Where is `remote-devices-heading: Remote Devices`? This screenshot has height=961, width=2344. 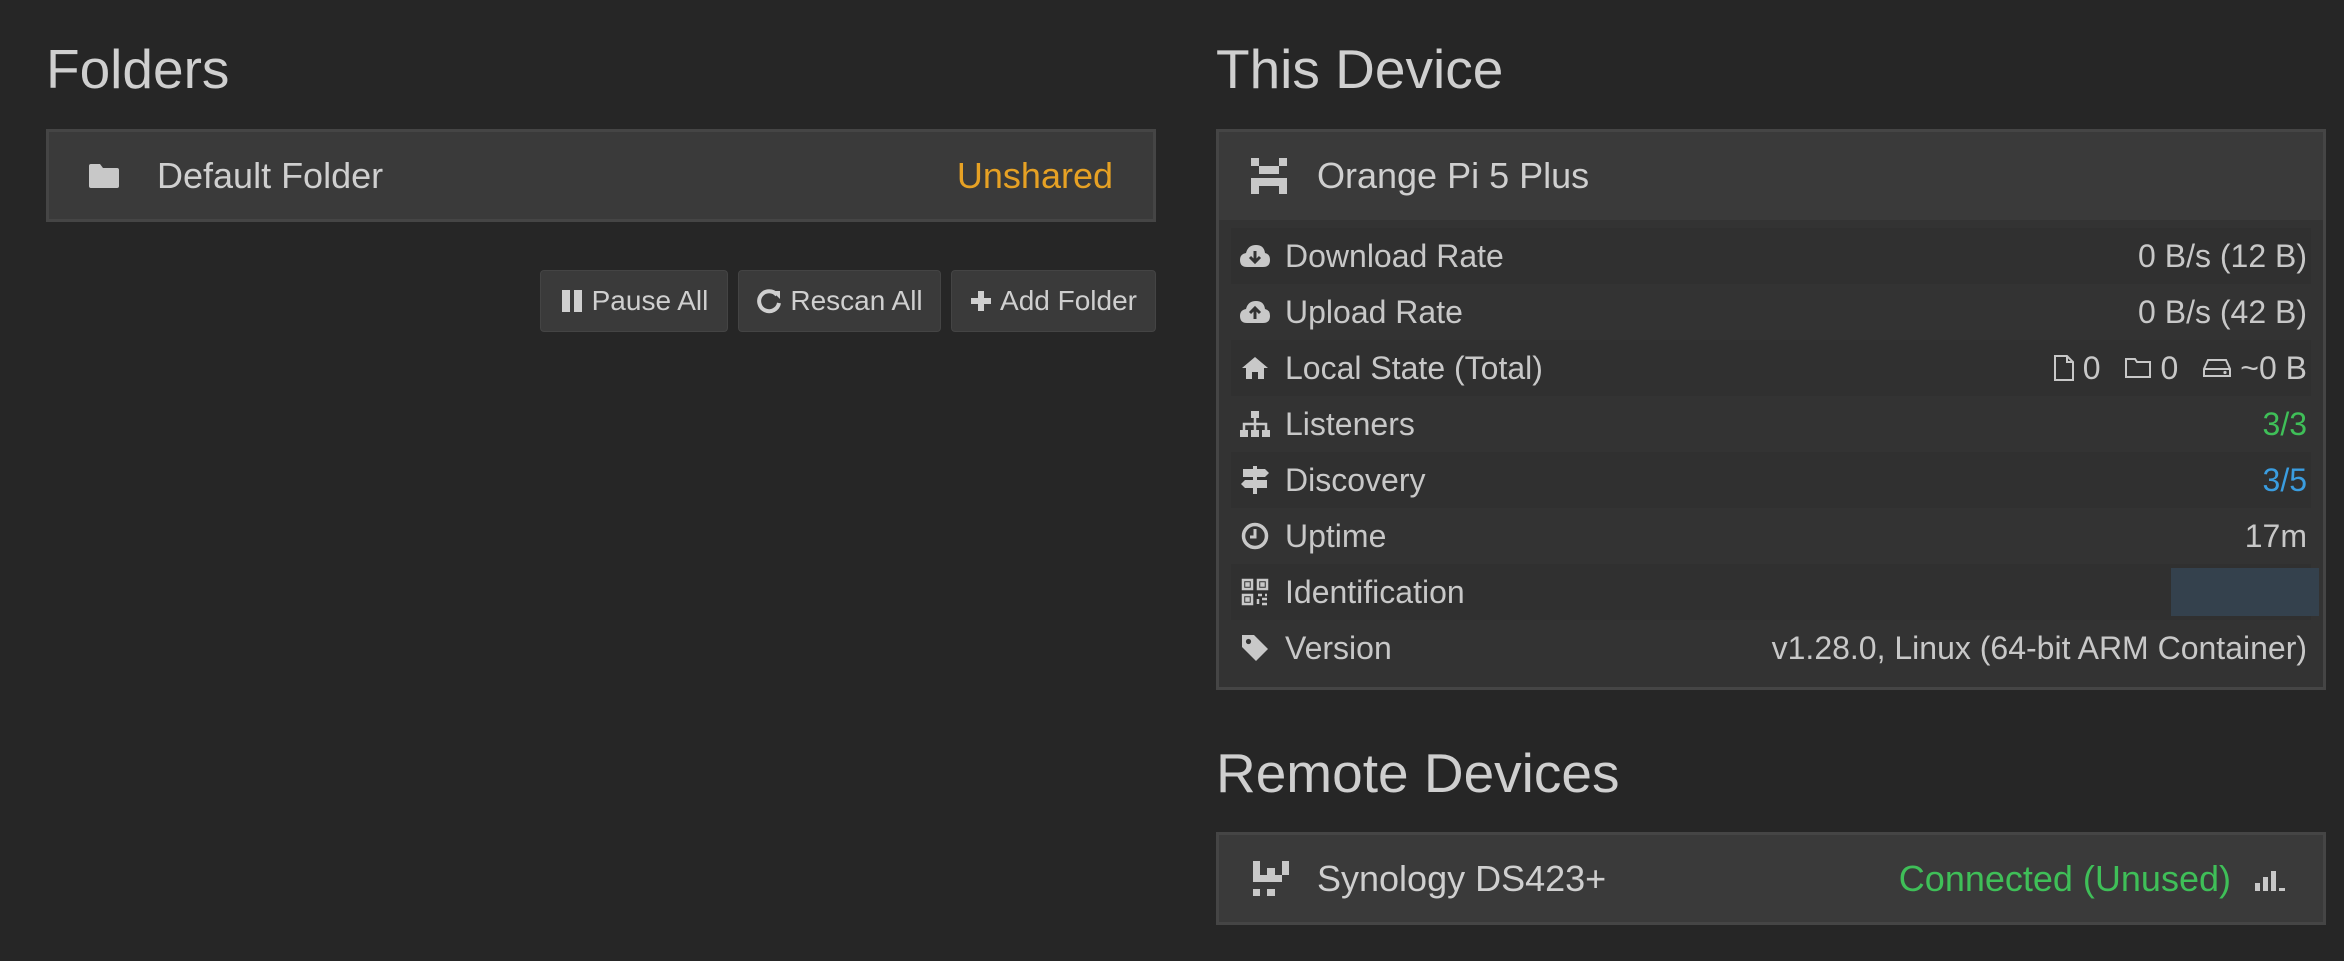
remote-devices-heading: Remote Devices is located at coordinates (1418, 773).